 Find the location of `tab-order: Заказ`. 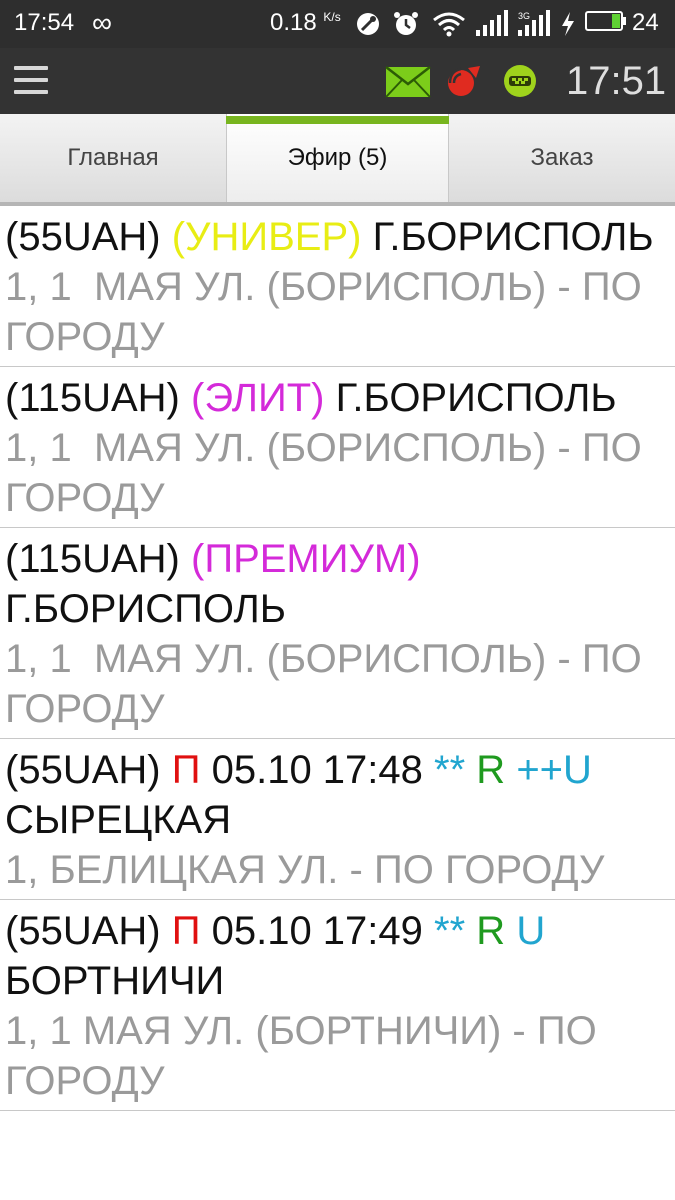

tab-order: Заказ is located at coordinates (562, 158).